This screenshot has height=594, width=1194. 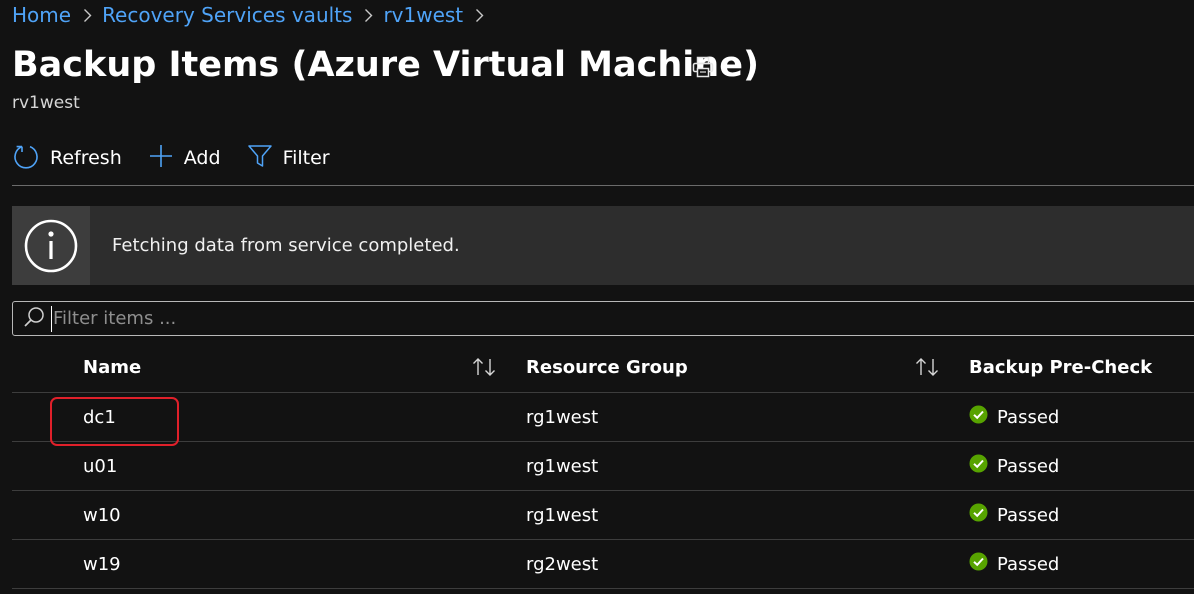 I want to click on cell-name: dc1, so click(x=99, y=417).